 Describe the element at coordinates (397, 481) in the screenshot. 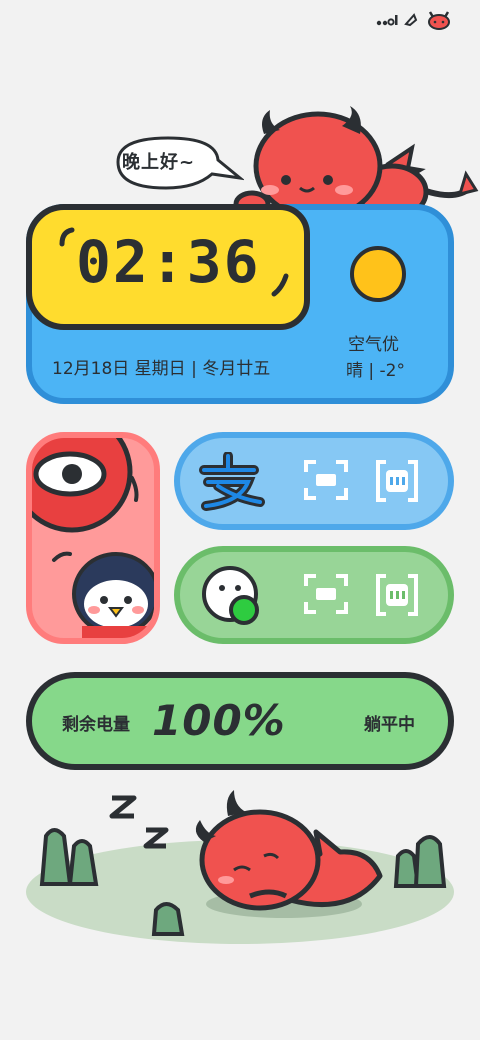

I see `alipay-pay-code-icon` at that location.